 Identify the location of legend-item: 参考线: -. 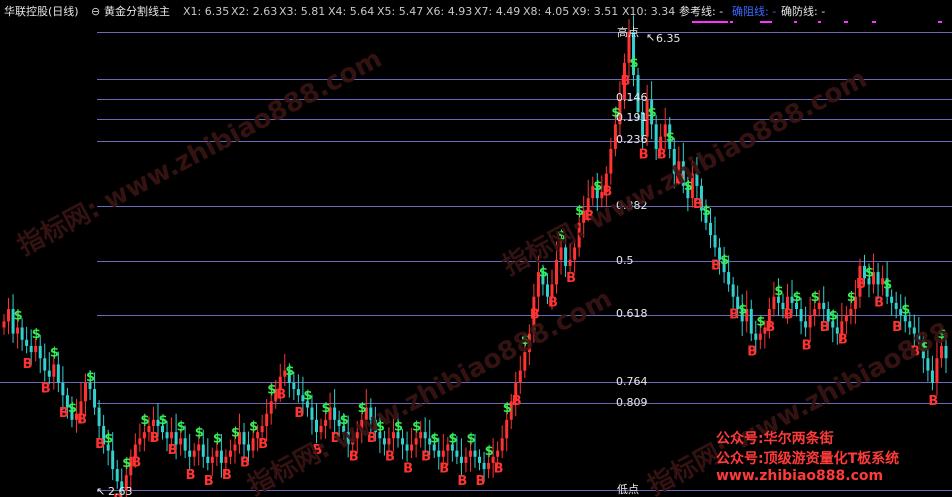
(701, 11).